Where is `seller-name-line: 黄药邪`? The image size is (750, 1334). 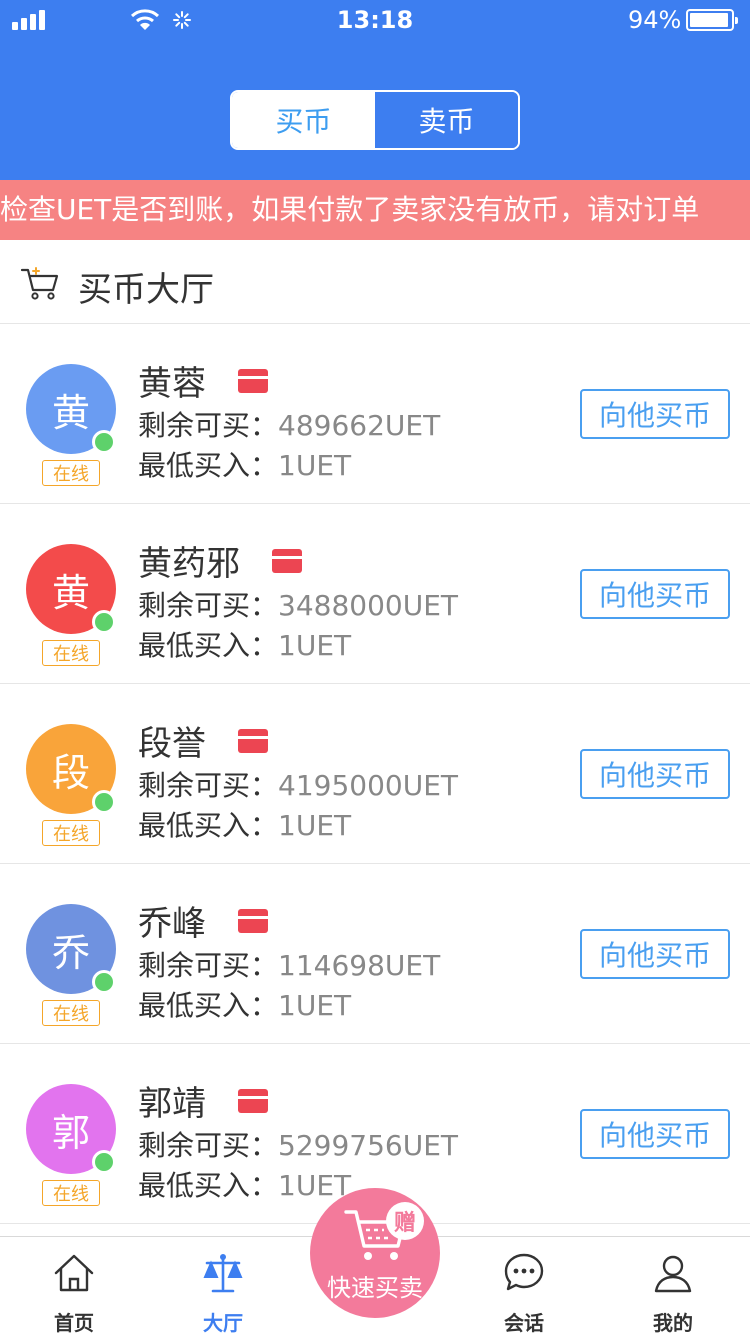 seller-name-line: 黄药邪 is located at coordinates (220, 560).